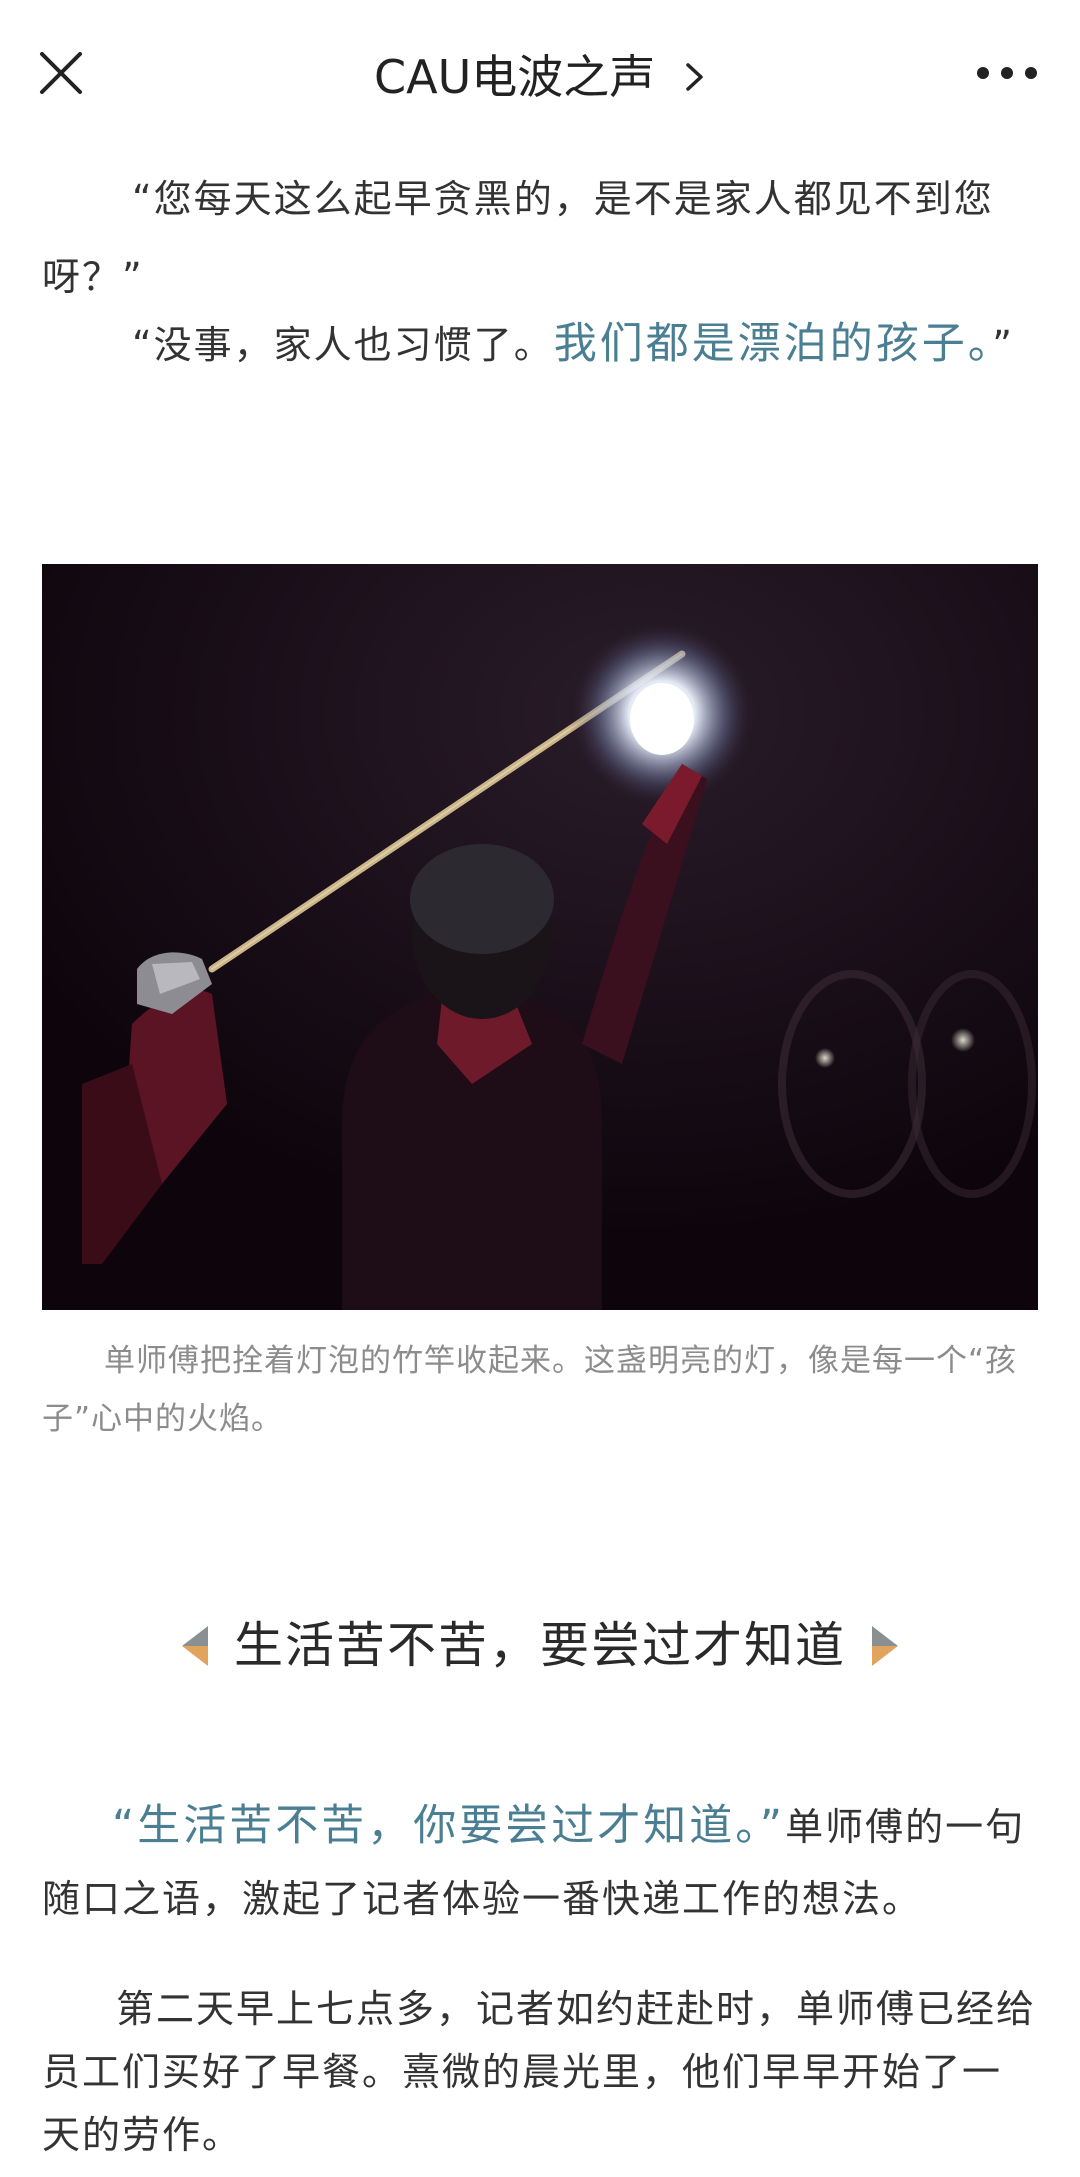 Image resolution: width=1080 pixels, height=2177 pixels. I want to click on section-heading: 生活苦不苦，要尝过才知道, so click(540, 1644).